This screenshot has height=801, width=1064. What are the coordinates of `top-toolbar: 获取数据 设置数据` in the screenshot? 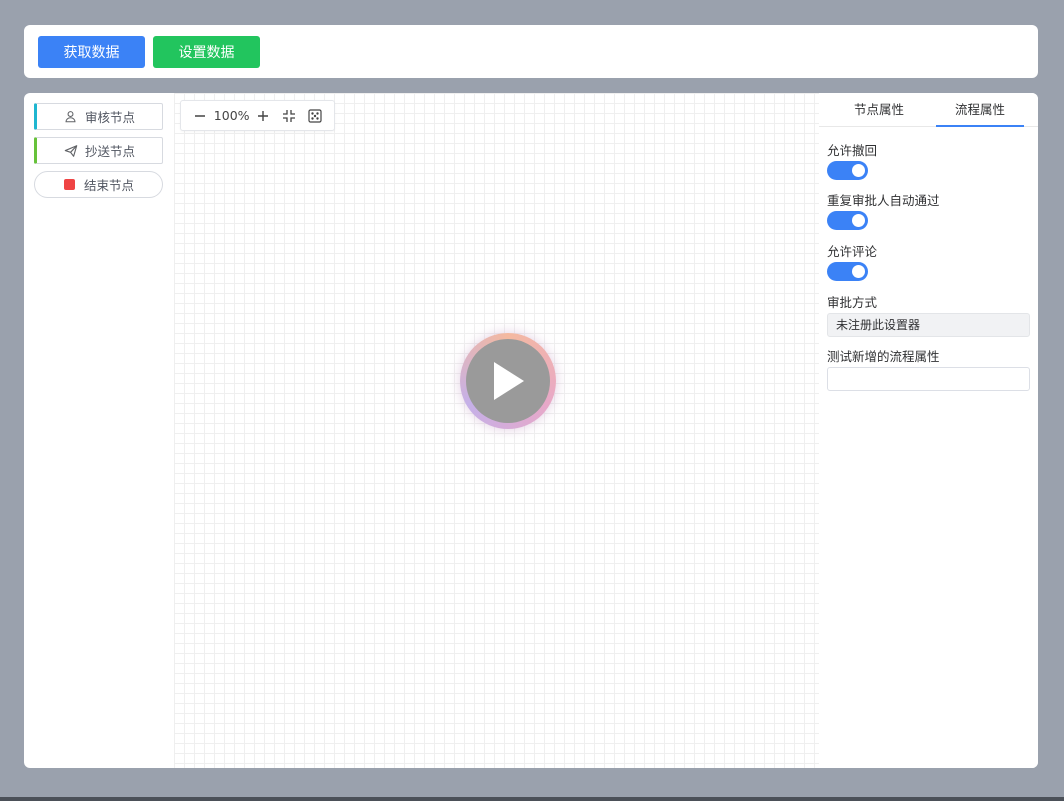 It's located at (531, 51).